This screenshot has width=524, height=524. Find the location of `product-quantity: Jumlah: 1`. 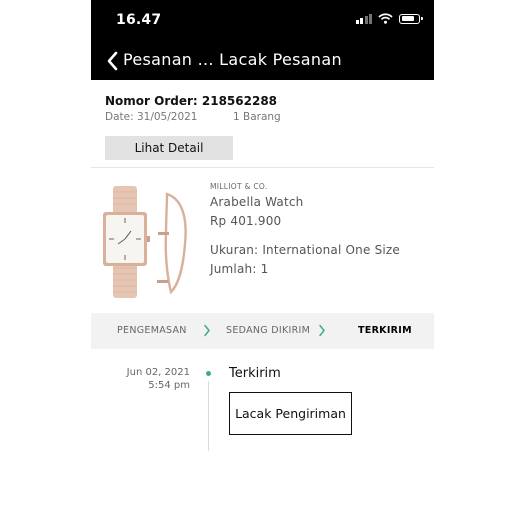

product-quantity: Jumlah: 1 is located at coordinates (239, 269).